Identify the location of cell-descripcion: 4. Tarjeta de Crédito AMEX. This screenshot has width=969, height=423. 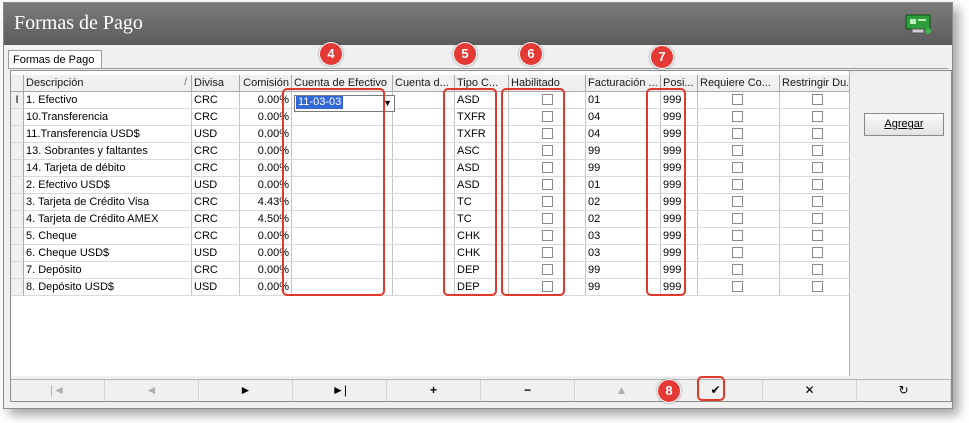
(108, 219).